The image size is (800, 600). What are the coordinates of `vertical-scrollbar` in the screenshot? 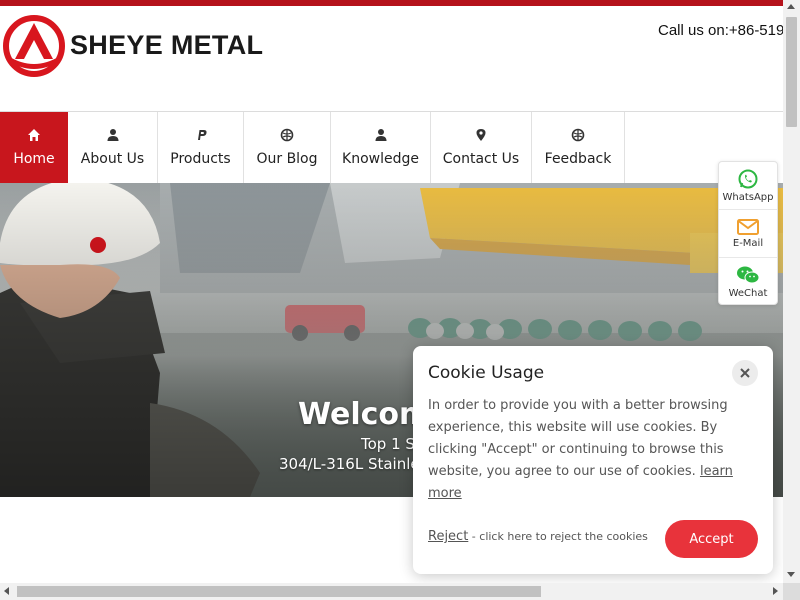 It's located at (791, 291).